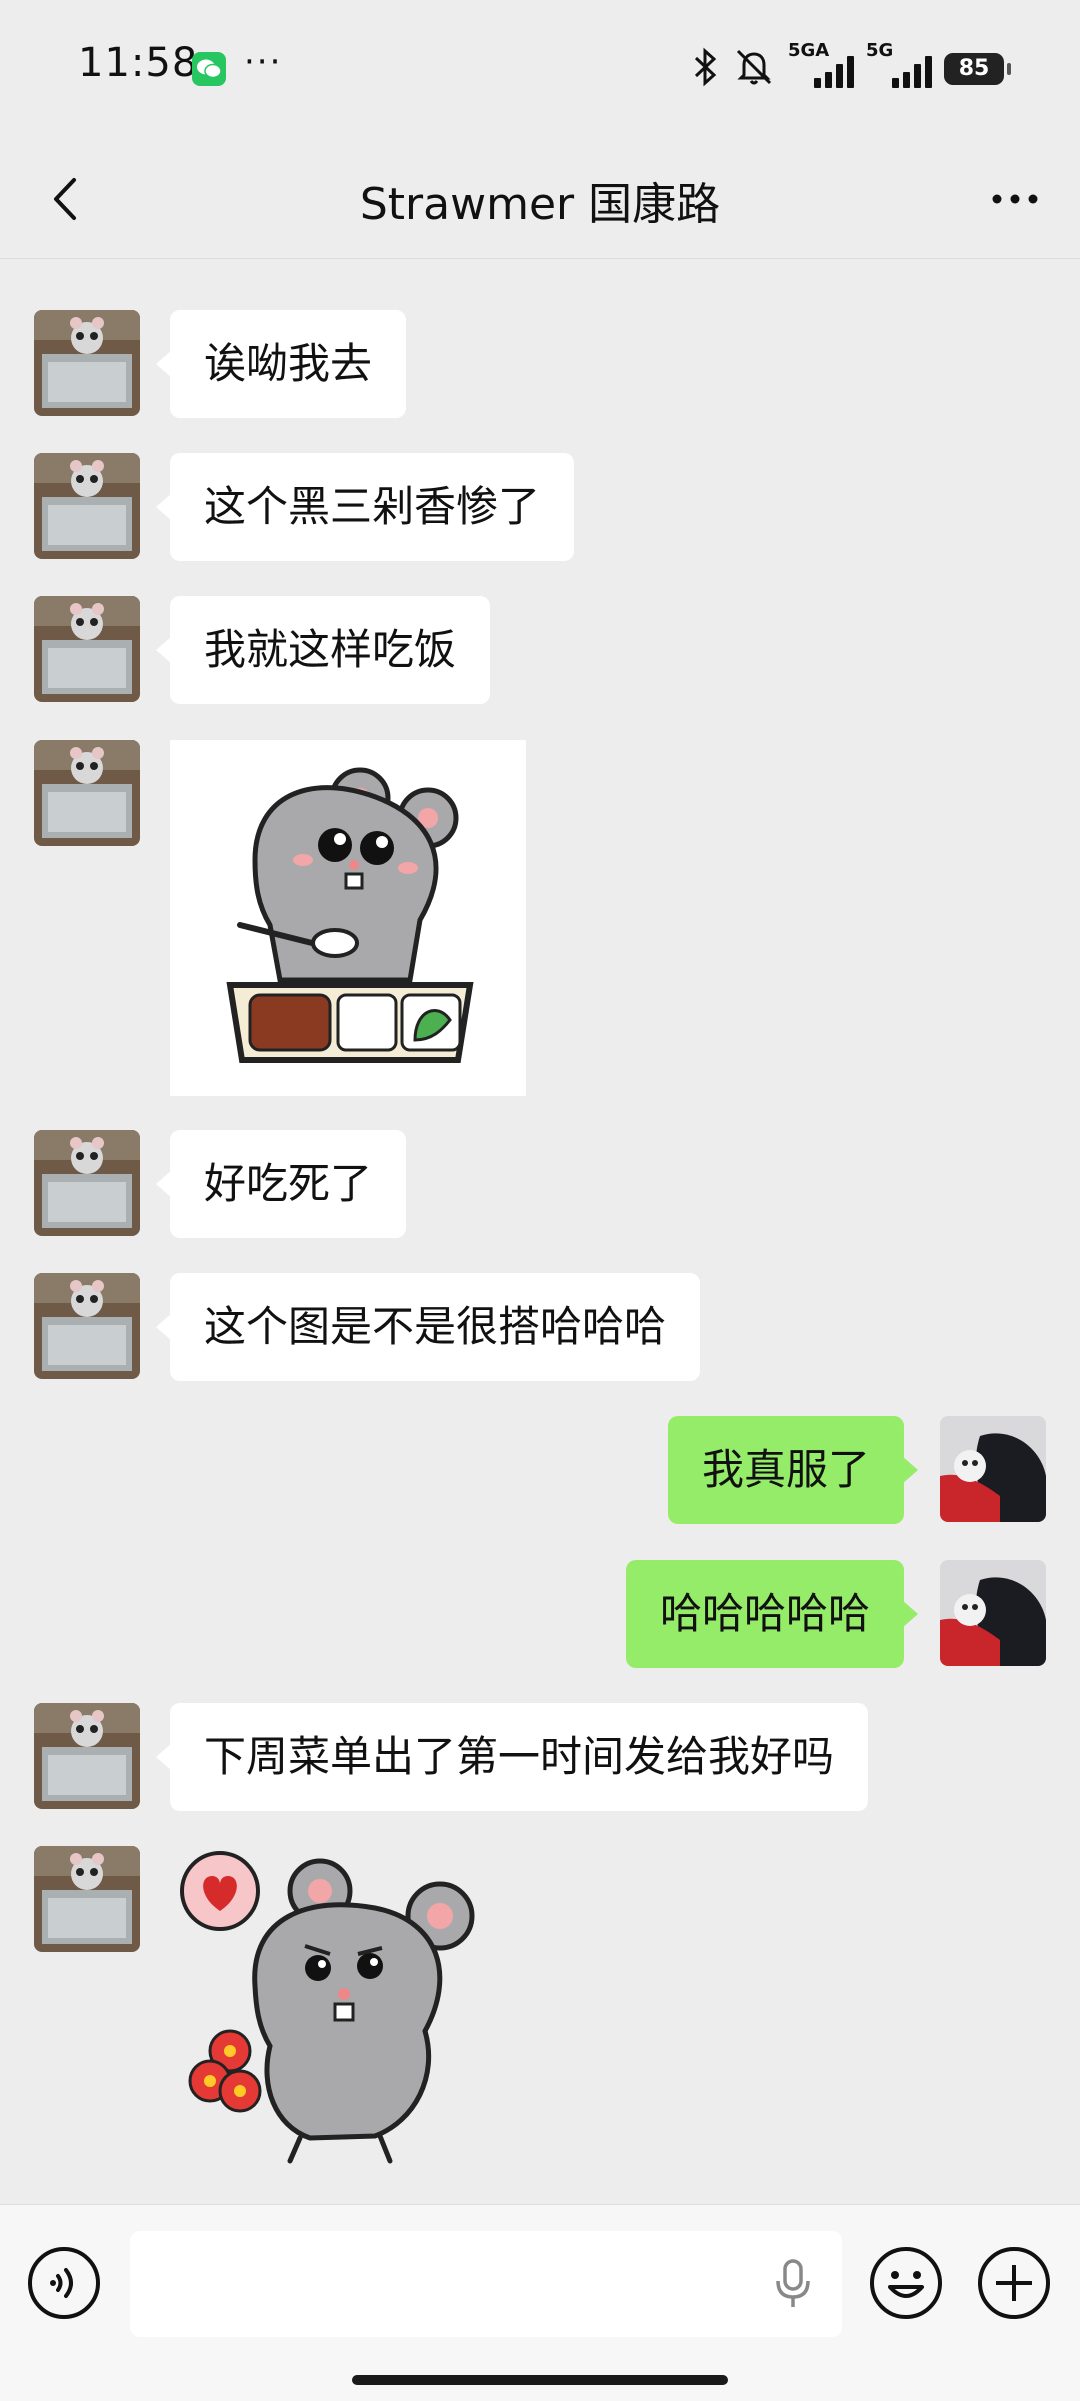 The width and height of the screenshot is (1080, 2401). I want to click on chat-title: Strawmer 国康路, so click(540, 204).